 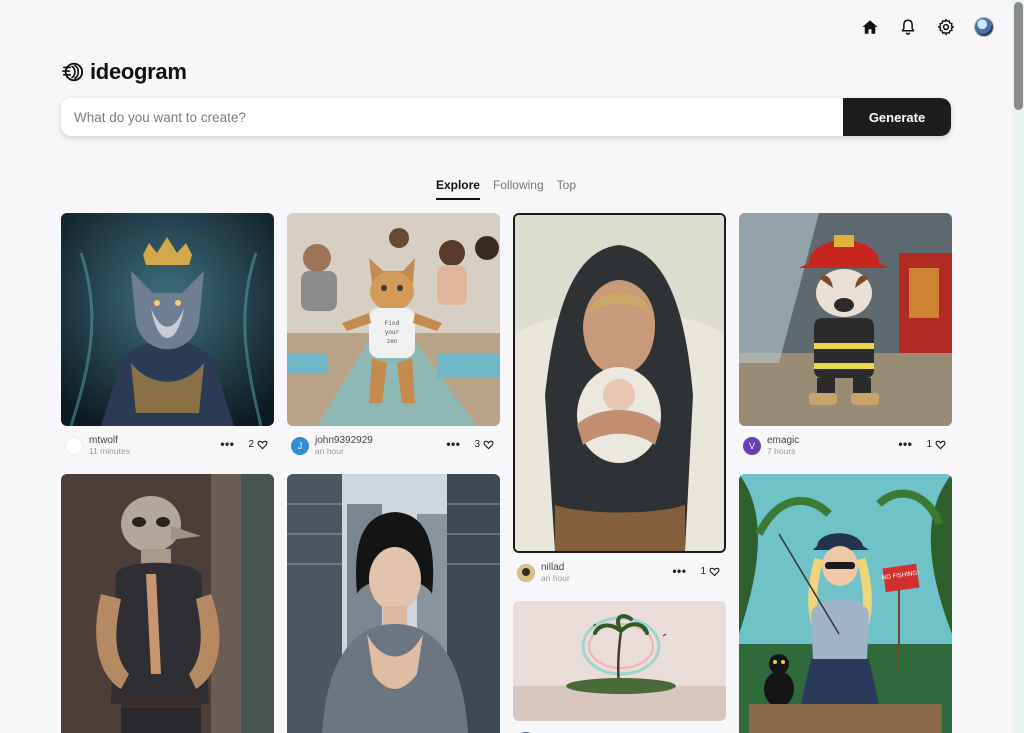 I want to click on username: nillad, so click(x=555, y=567).